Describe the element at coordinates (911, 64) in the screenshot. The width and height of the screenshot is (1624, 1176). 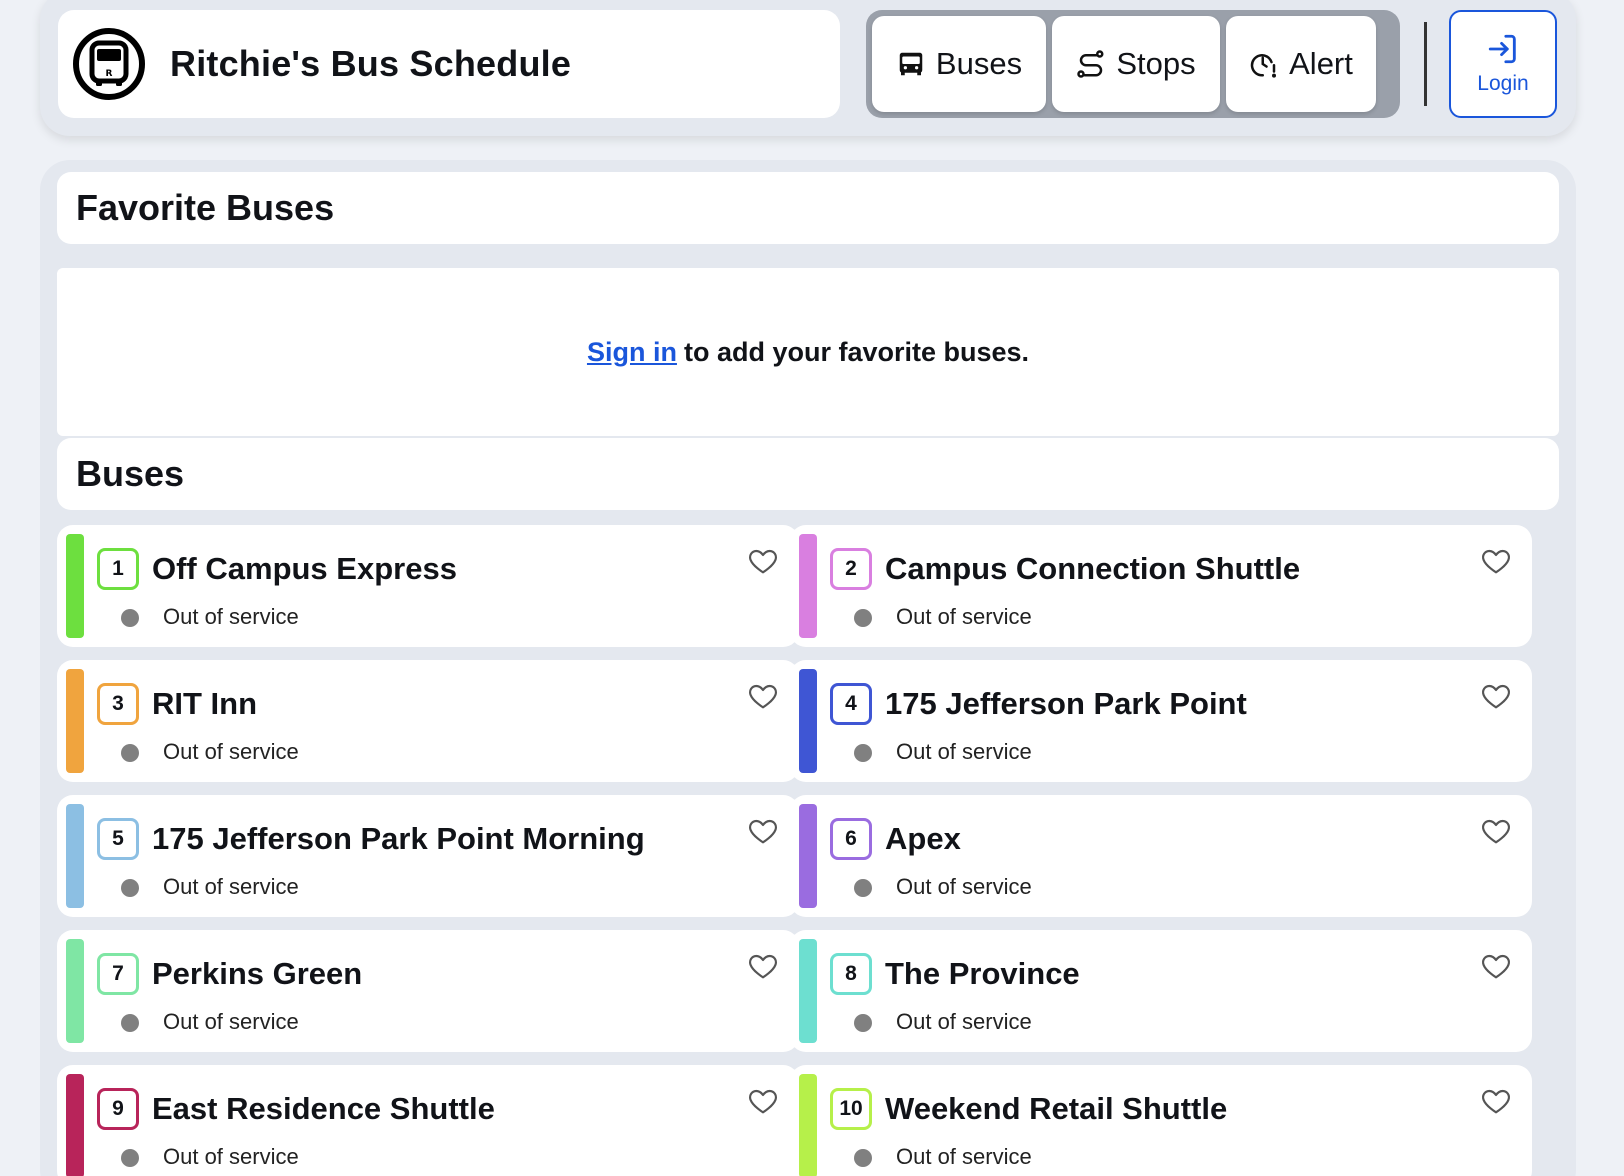
I see `bus-icon` at that location.